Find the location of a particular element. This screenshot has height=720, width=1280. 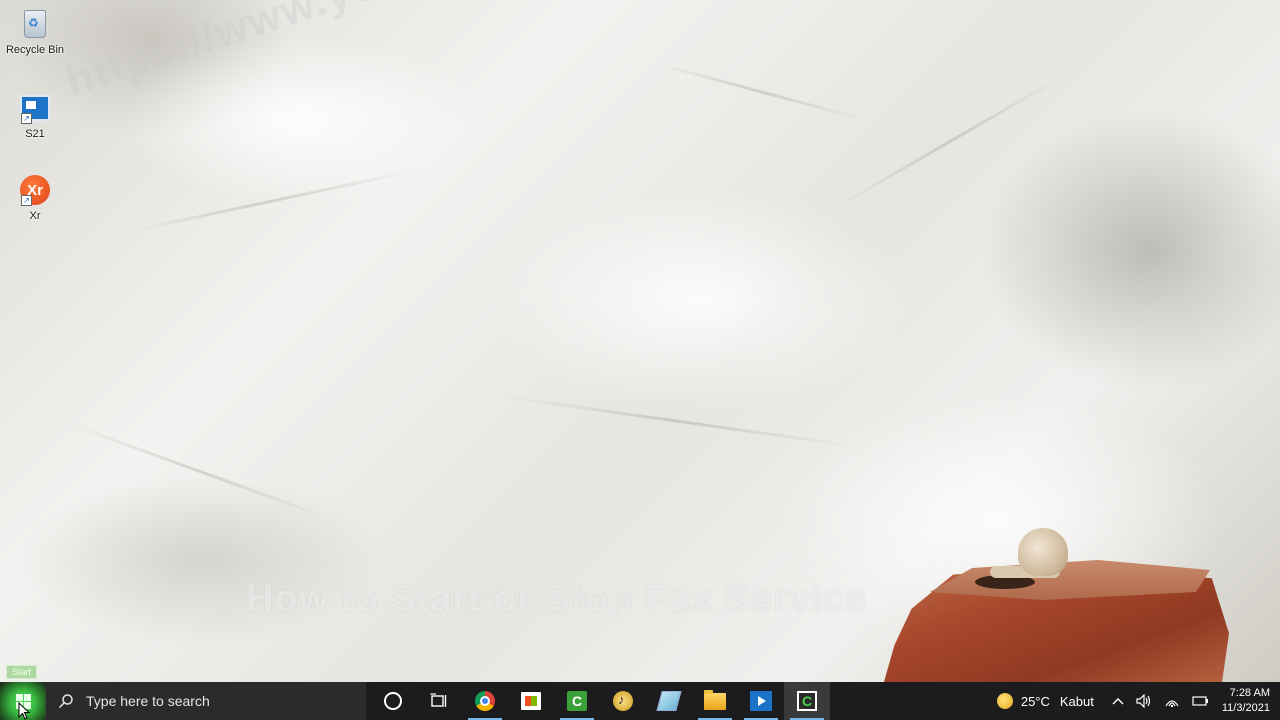

system-tray: 25°C Kabut 7:28 AM 11/3/2021 is located at coordinates (1135, 701).